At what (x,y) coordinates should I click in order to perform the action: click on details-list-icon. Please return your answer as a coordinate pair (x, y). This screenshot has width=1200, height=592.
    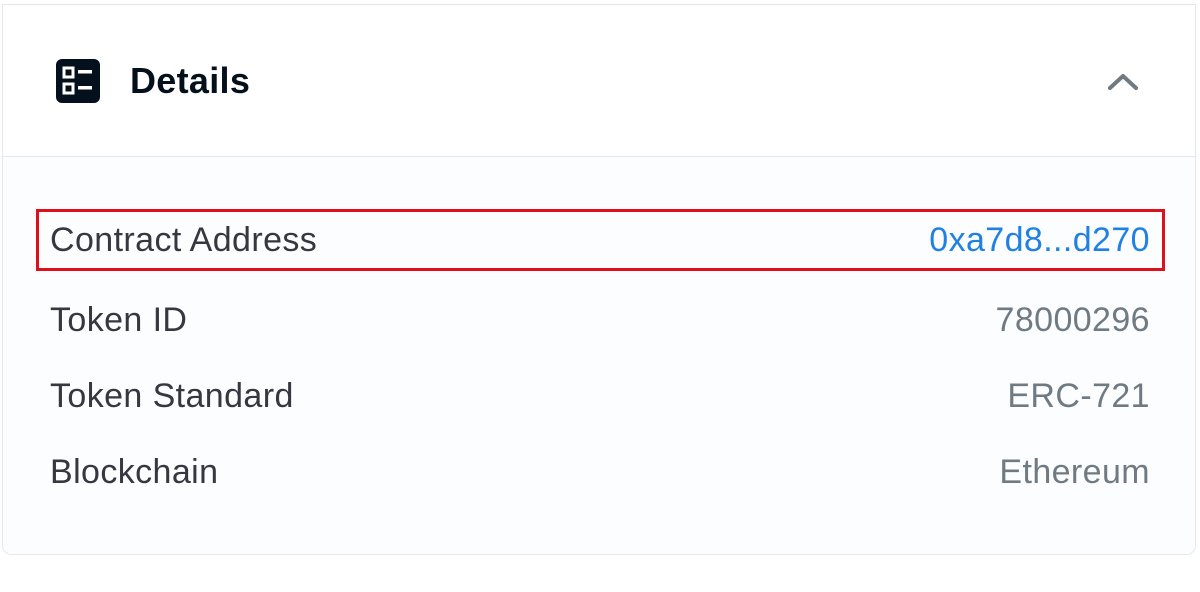
    Looking at the image, I should click on (78, 81).